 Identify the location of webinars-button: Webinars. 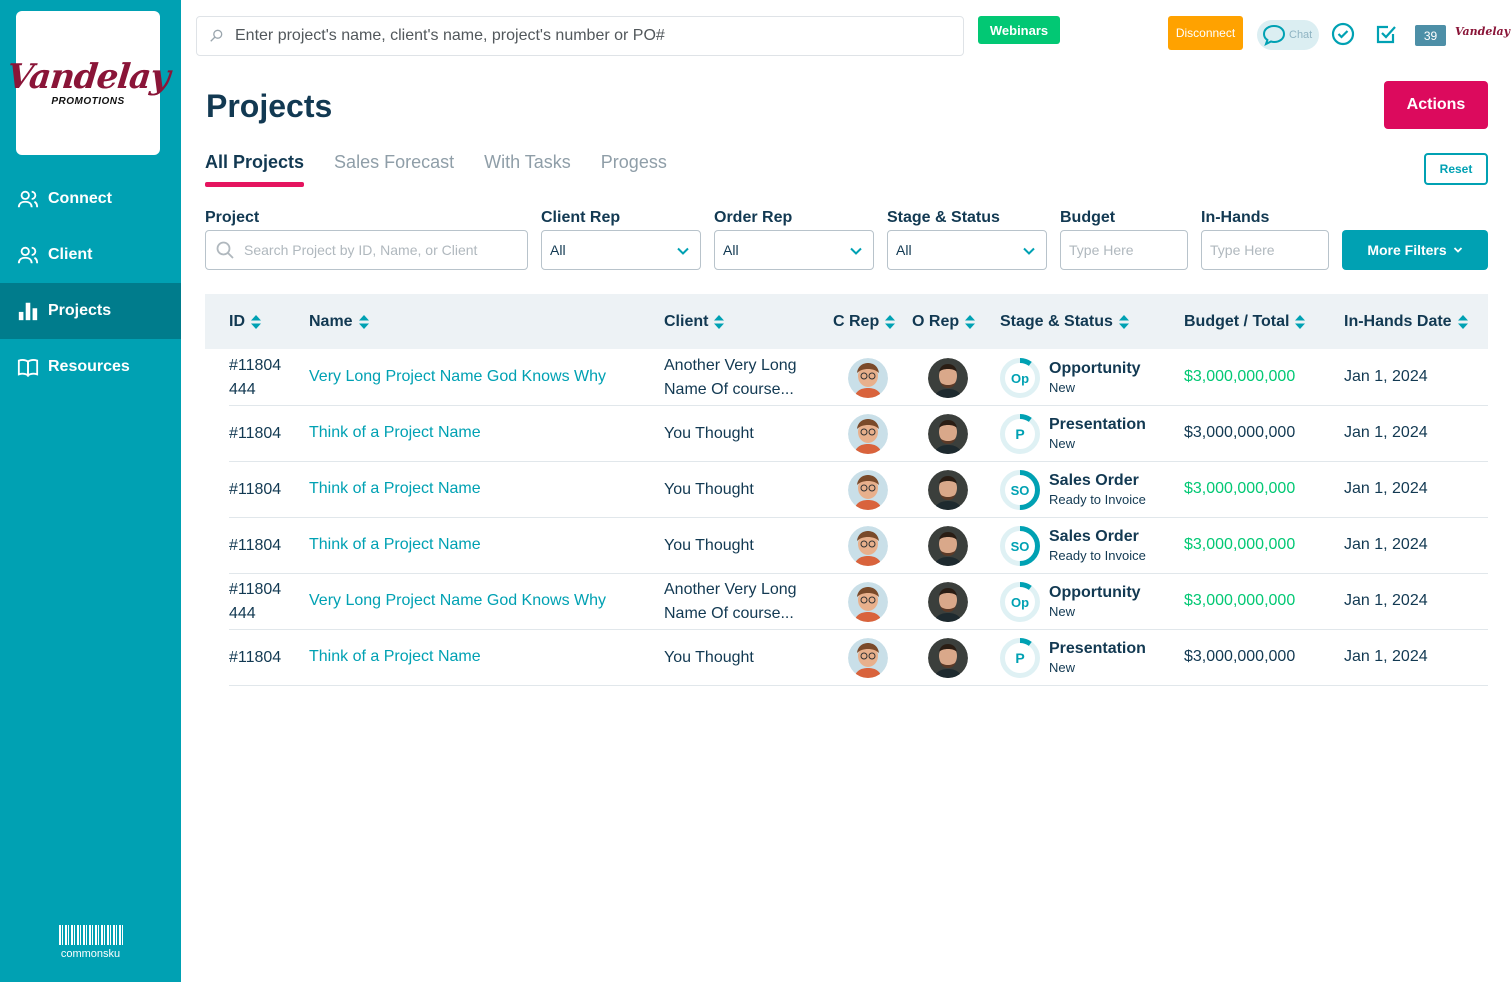
(1019, 30).